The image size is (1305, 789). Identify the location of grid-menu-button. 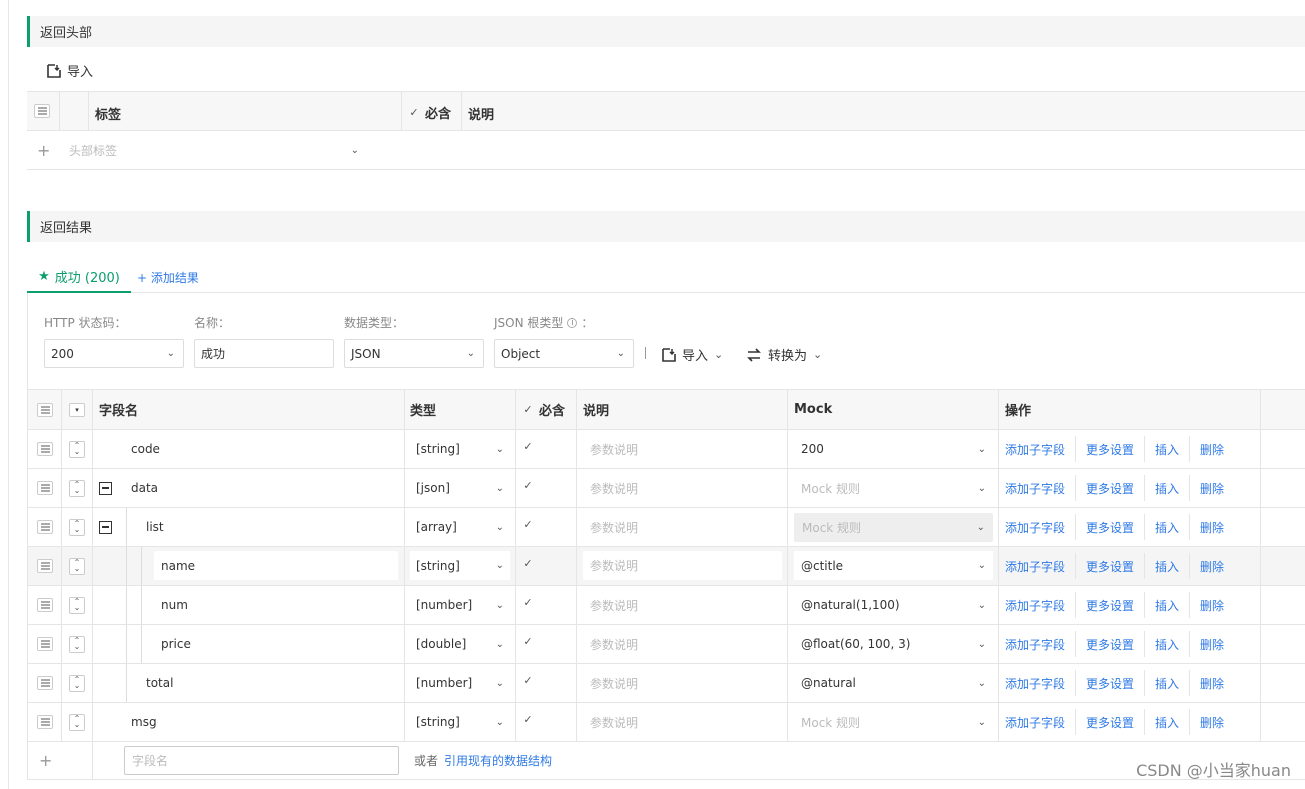
(45, 409).